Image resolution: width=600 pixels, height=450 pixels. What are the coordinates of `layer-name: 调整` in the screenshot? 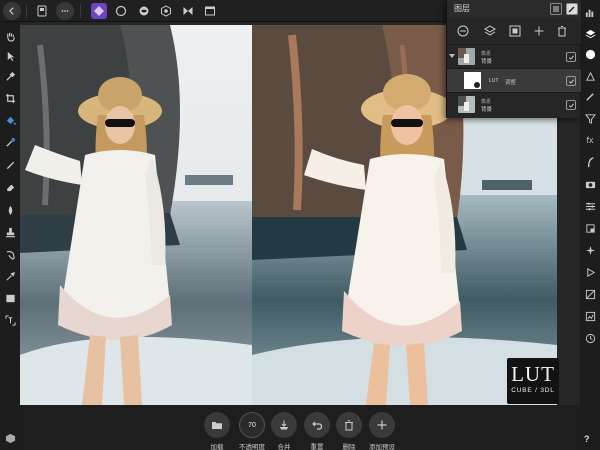 It's located at (511, 83).